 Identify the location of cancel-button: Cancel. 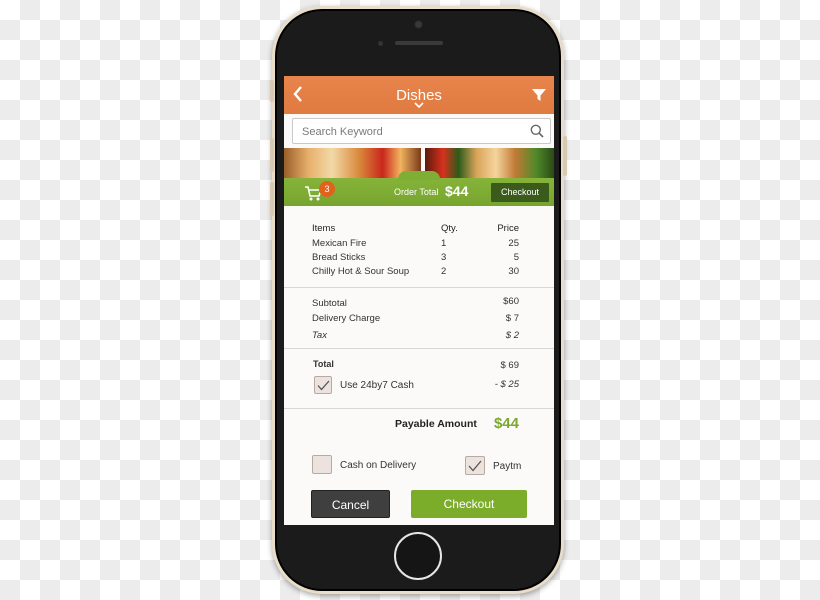
(350, 504).